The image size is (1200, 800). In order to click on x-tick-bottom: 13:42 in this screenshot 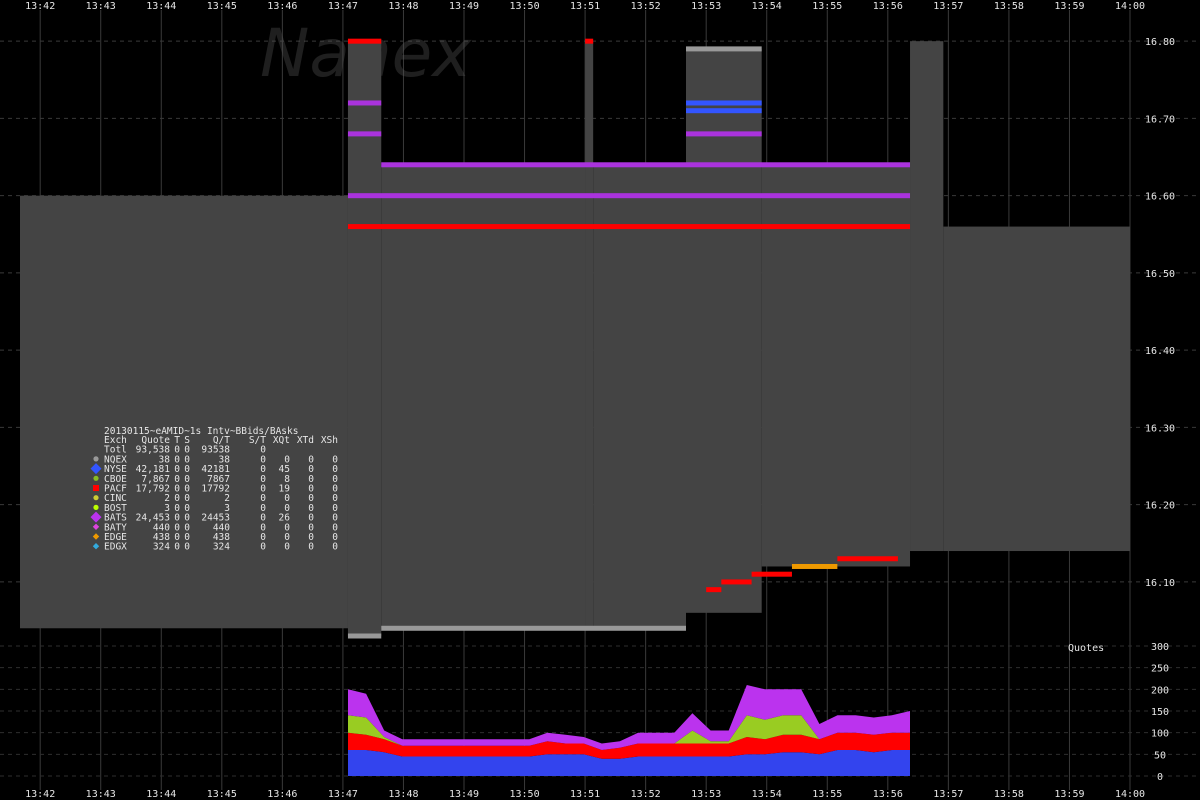, I will do `click(40, 794)`.